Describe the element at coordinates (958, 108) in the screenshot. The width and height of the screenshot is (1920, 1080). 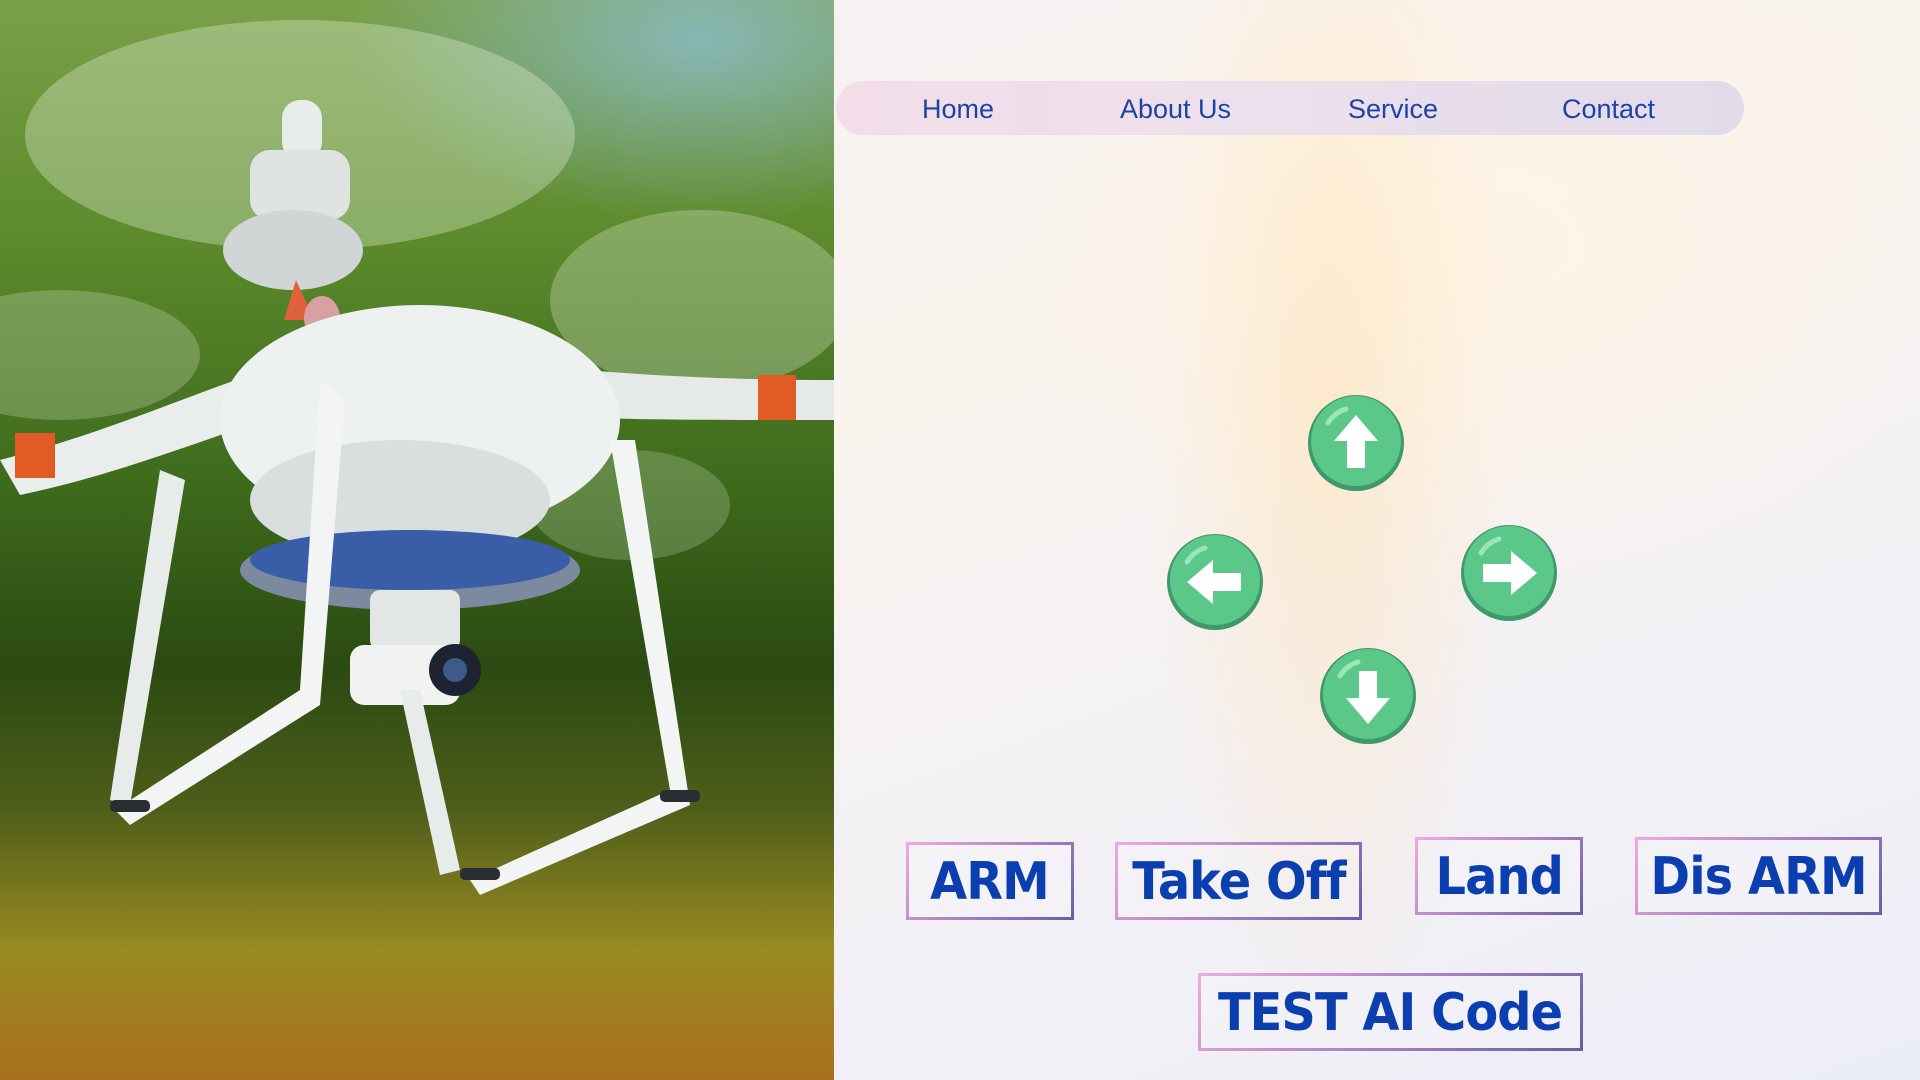
I see `nav-home-link: Home` at that location.